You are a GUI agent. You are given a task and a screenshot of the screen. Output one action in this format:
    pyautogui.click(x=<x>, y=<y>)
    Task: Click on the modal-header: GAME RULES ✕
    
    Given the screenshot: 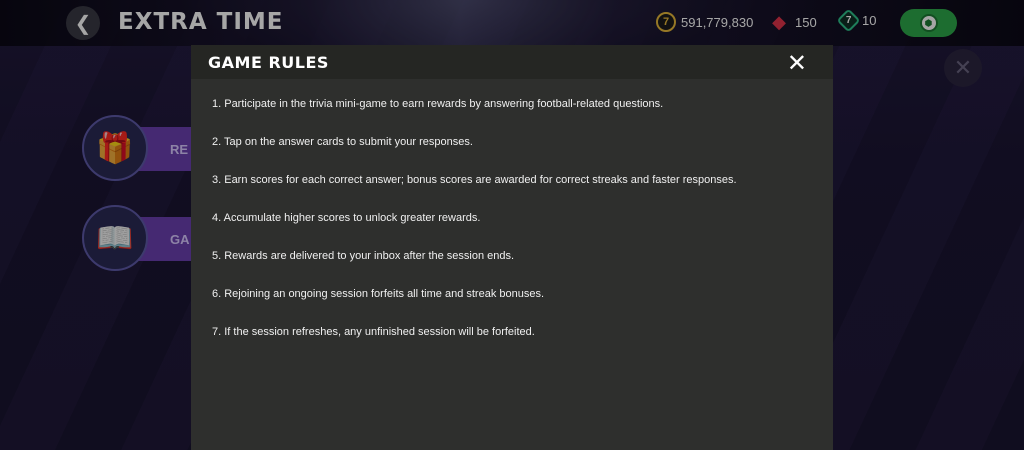 What is the action you would take?
    pyautogui.click(x=512, y=62)
    